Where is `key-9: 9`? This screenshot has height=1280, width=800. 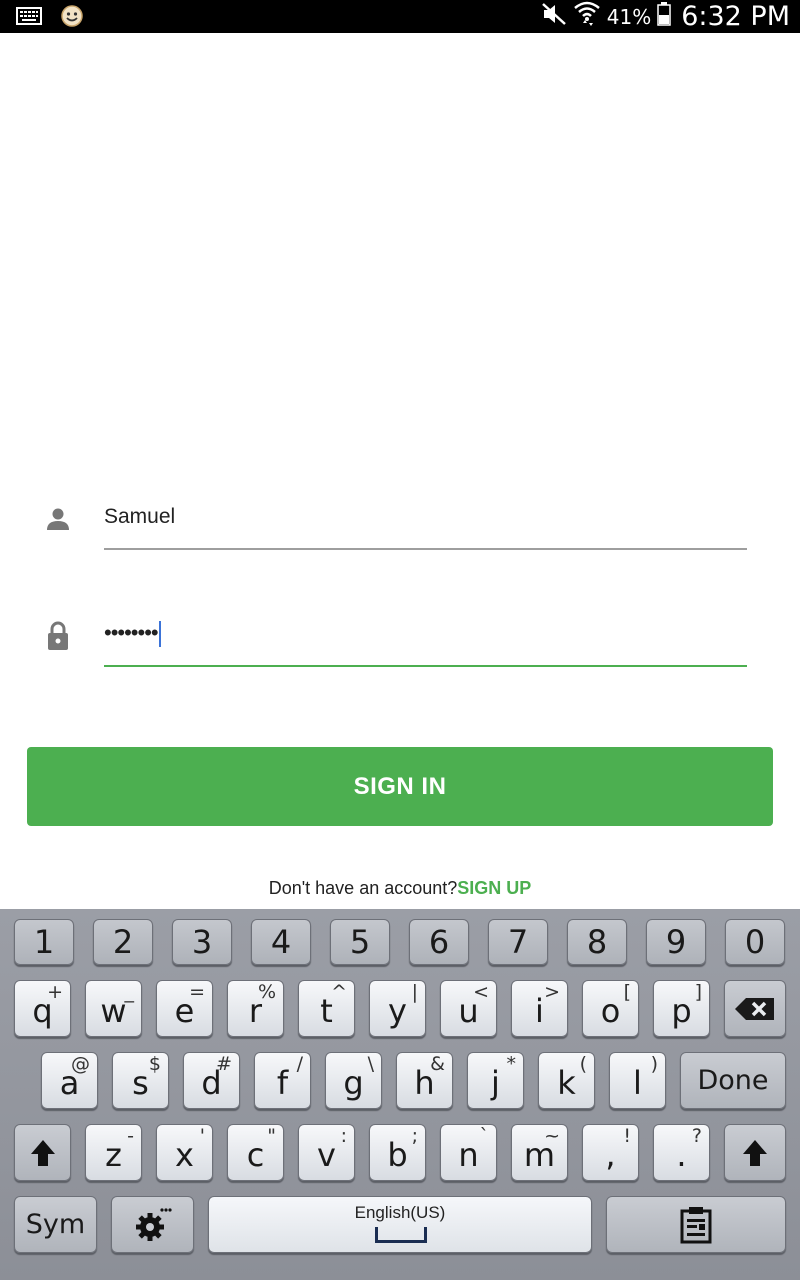
key-9: 9 is located at coordinates (676, 942).